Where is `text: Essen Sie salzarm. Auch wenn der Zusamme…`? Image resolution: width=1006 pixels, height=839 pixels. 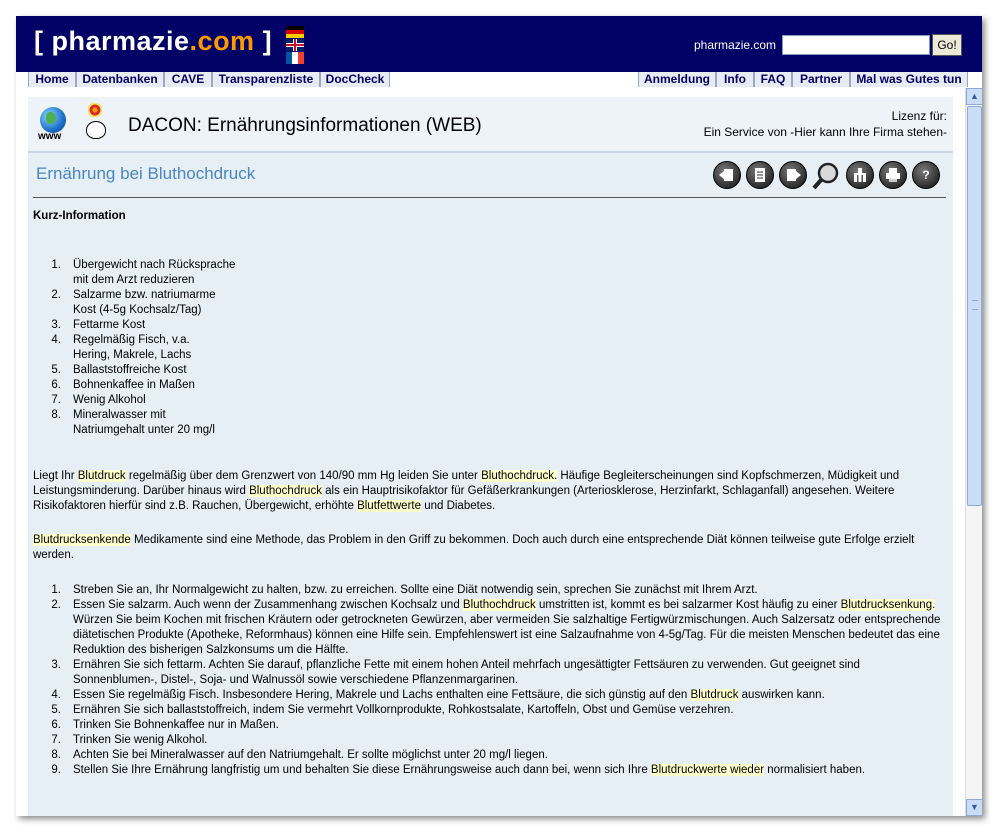 text: Essen Sie salzarm. Auch wenn der Zusamme… is located at coordinates (268, 605).